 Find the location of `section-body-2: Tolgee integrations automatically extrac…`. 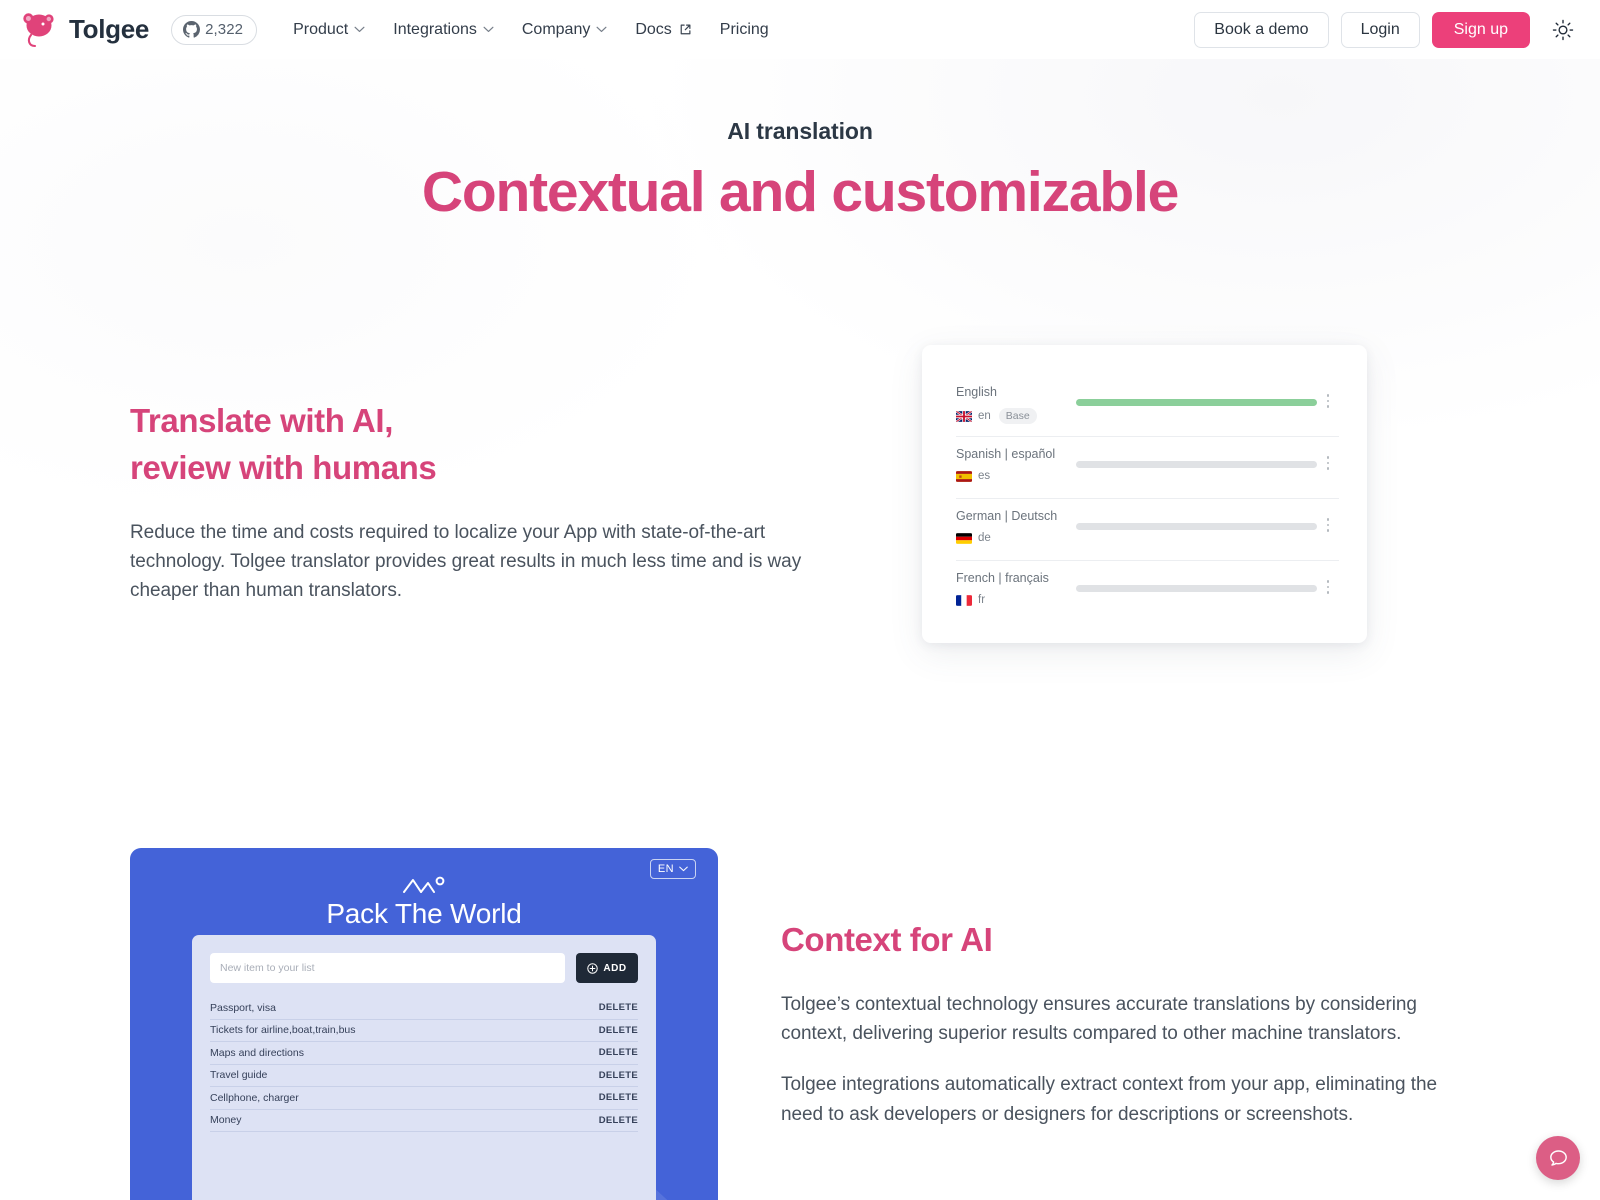

section-body-2: Tolgee integrations automatically extrac… is located at coordinates (1109, 1099).